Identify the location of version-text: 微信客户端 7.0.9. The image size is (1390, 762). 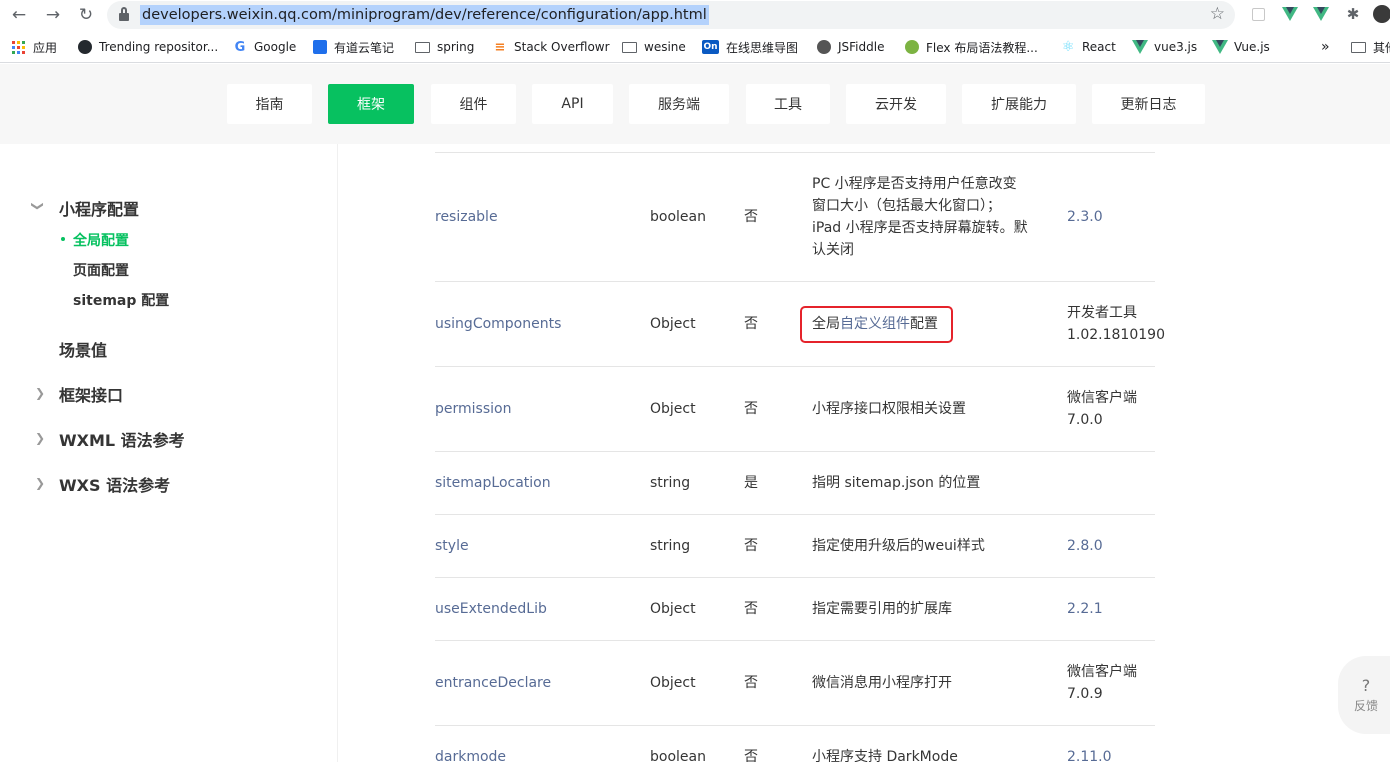
(1102, 683).